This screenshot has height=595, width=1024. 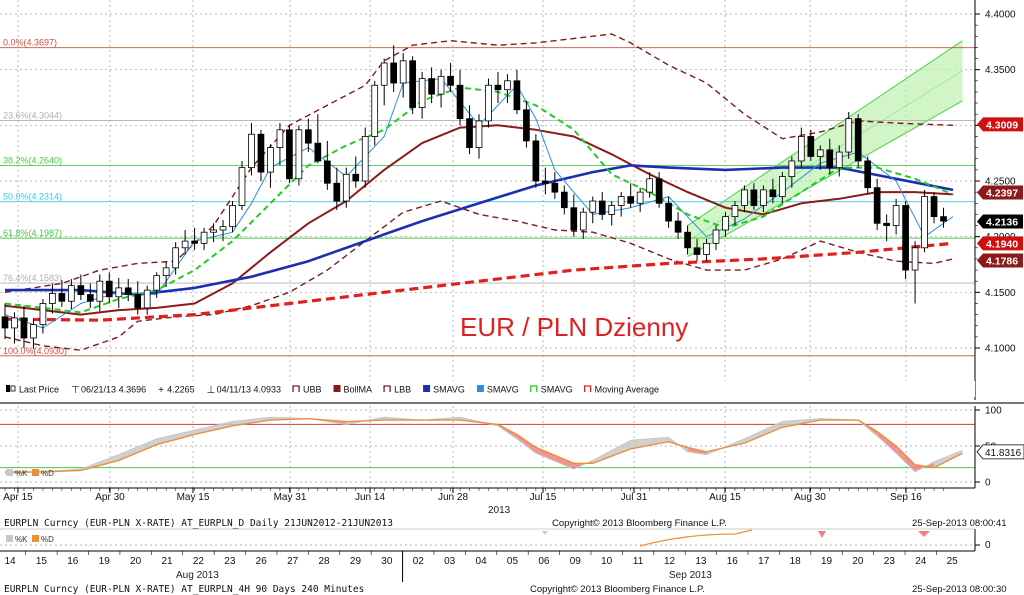 I want to click on intraday-stochastic-panel: %K %D 0, so click(x=495, y=539).